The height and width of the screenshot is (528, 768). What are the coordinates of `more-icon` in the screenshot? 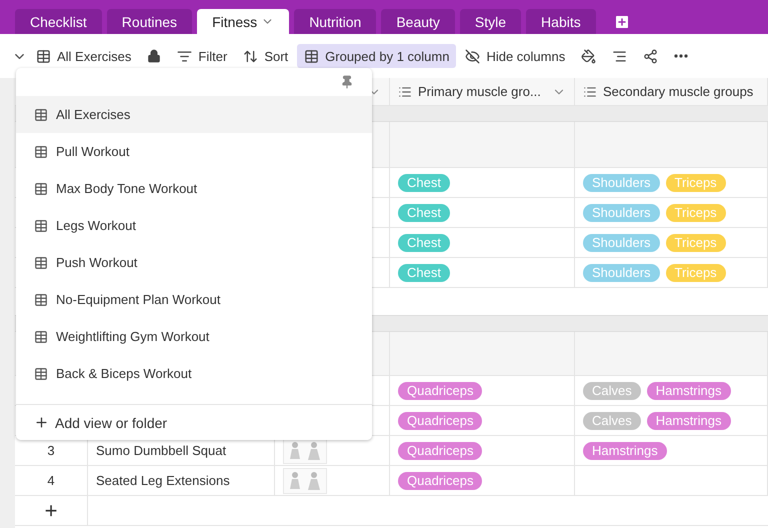 It's located at (681, 56).